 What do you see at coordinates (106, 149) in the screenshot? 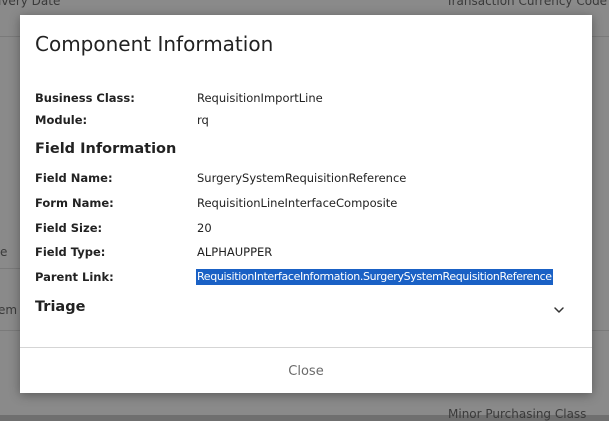
I see `field-information-heading: Field Information` at bounding box center [106, 149].